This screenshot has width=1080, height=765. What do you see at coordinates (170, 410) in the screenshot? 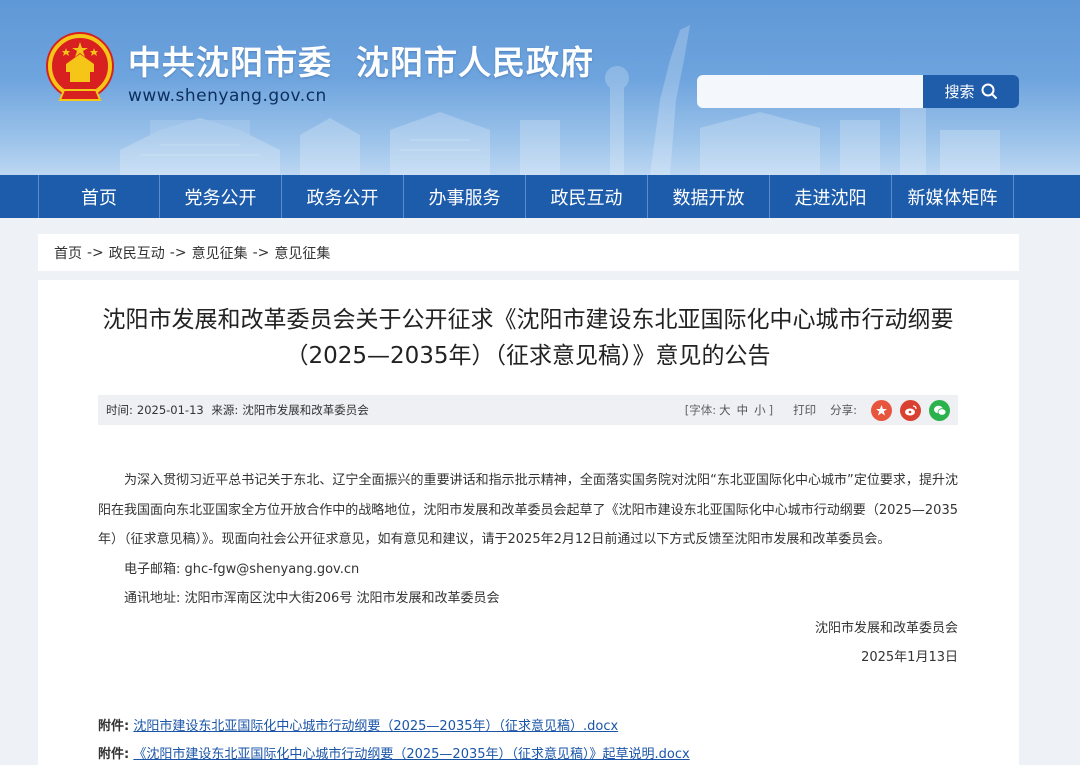
I see `publish-date: 2025-01-13` at bounding box center [170, 410].